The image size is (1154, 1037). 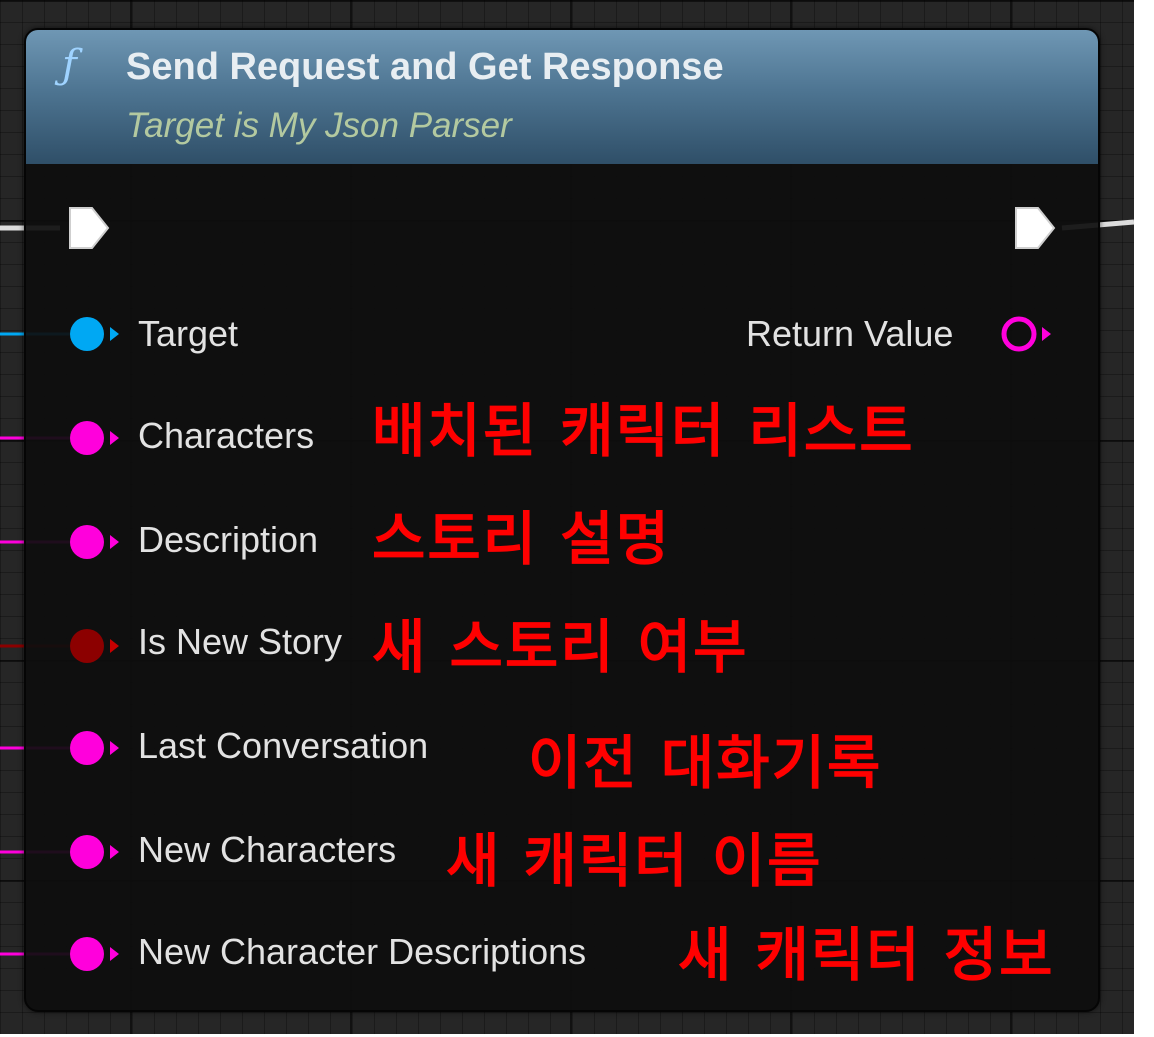 I want to click on characters-pin-arrow-icon, so click(x=114, y=438).